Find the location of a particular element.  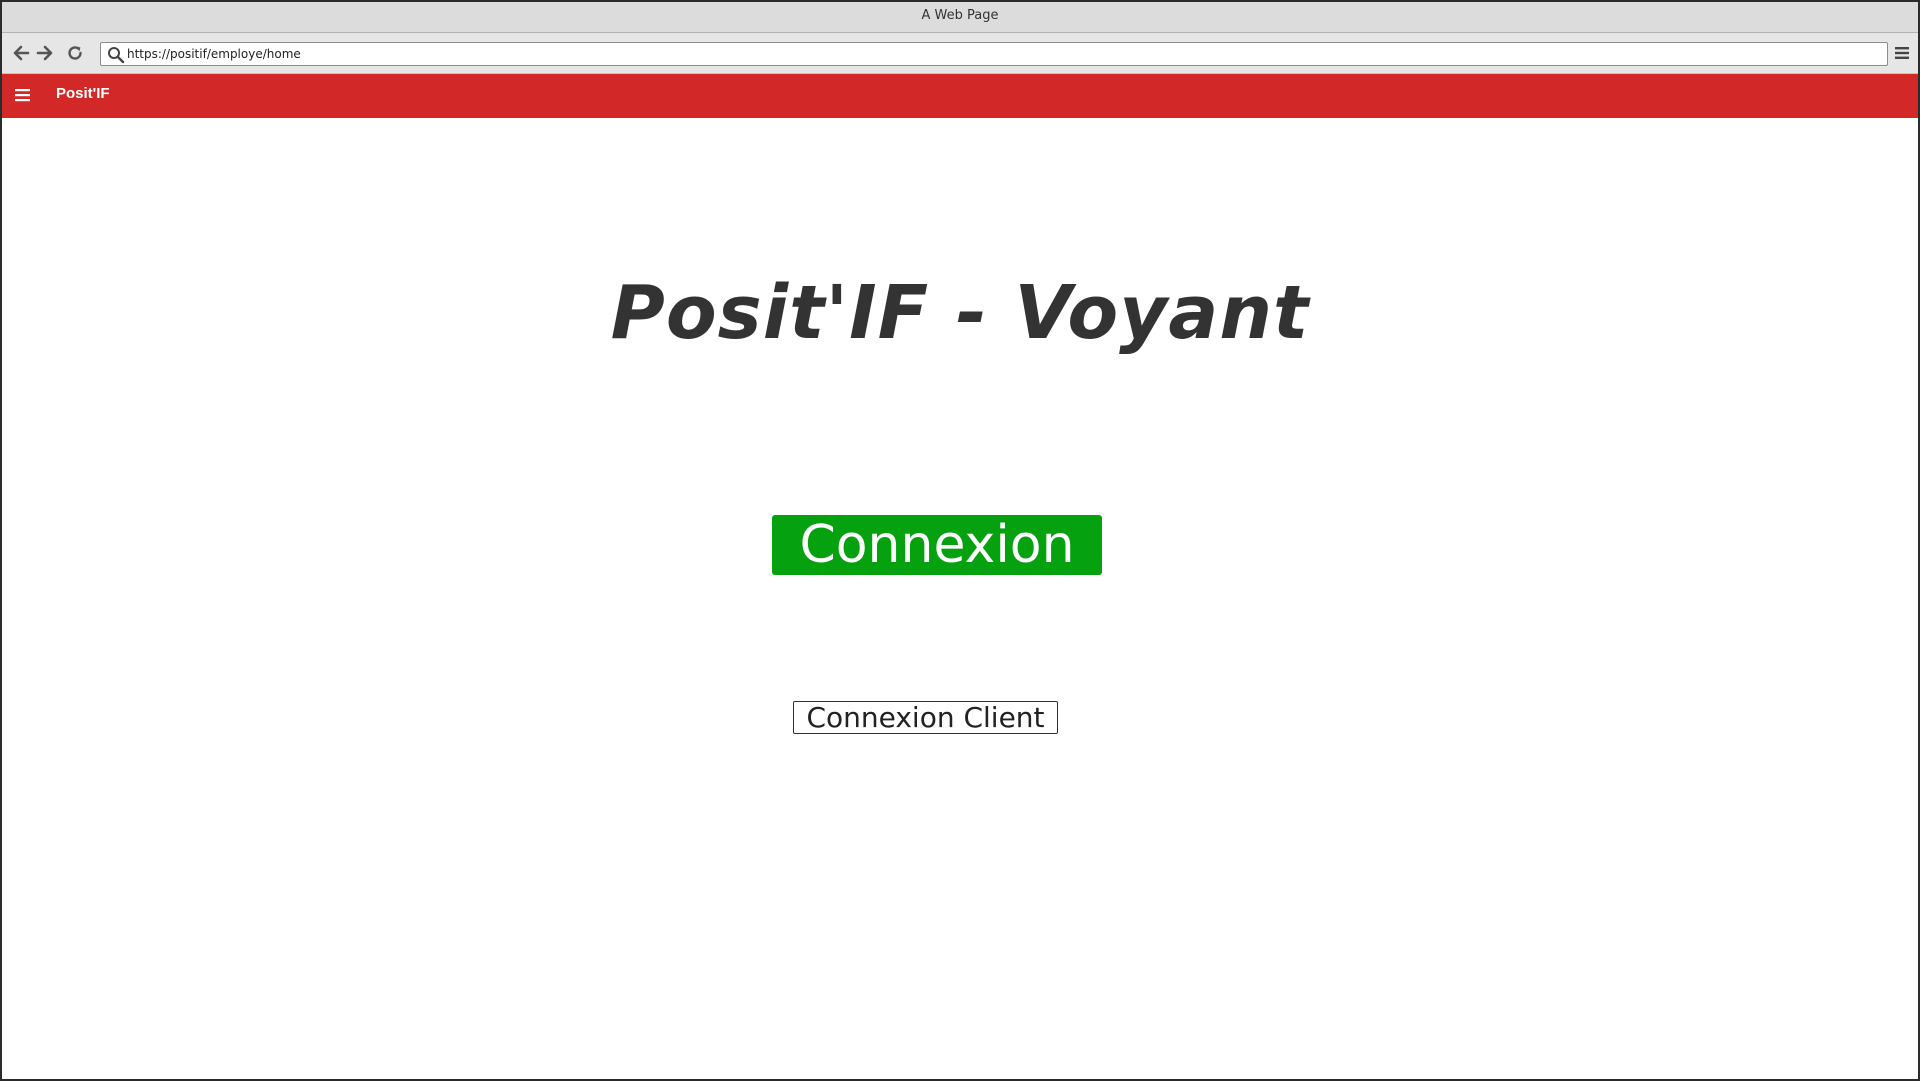

connexion-button: Connexion is located at coordinates (937, 545).